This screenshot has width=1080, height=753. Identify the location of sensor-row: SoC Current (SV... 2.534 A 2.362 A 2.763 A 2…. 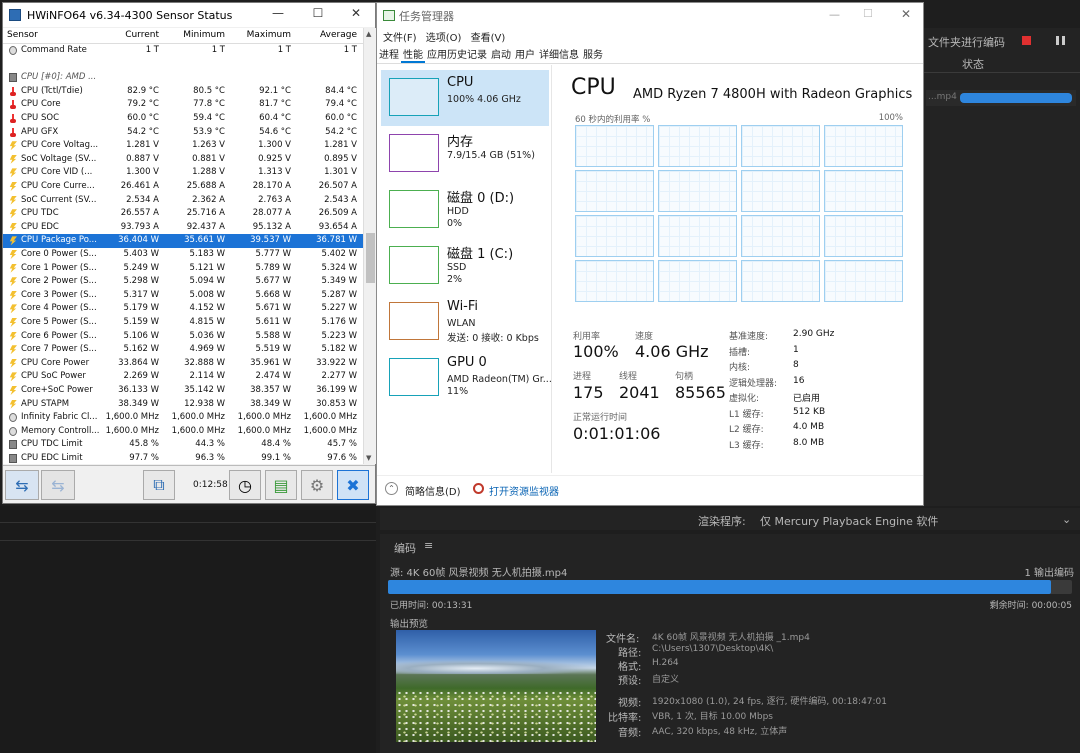
(183, 201).